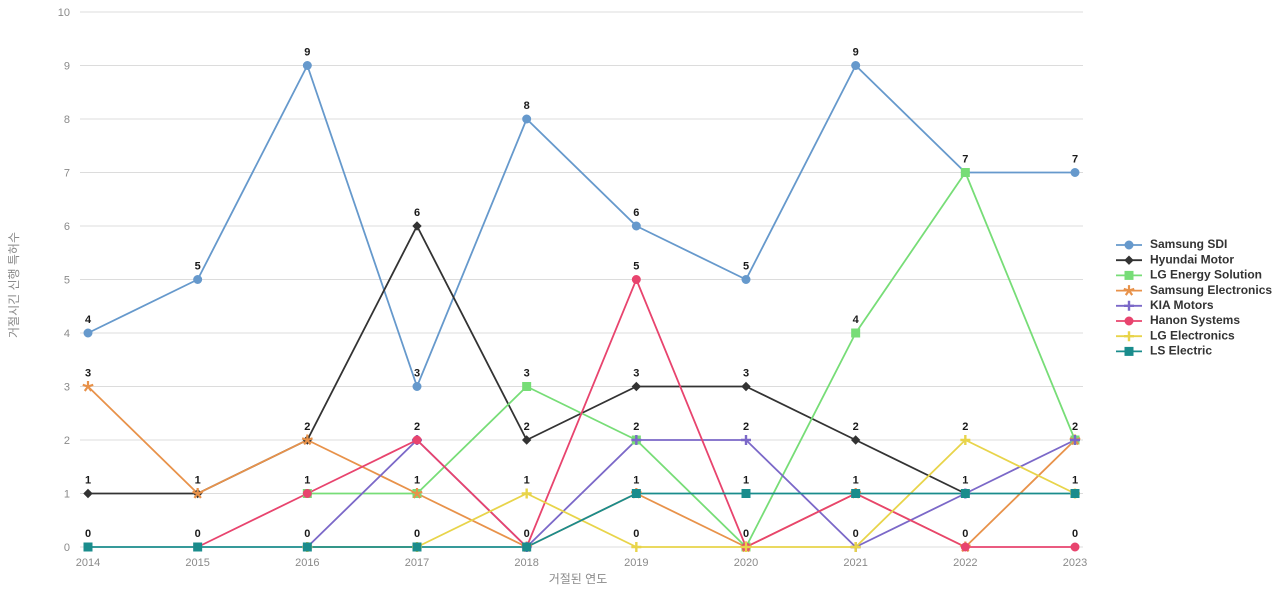  What do you see at coordinates (88, 333) in the screenshot?
I see `data-point-samsung-sdi-2014` at bounding box center [88, 333].